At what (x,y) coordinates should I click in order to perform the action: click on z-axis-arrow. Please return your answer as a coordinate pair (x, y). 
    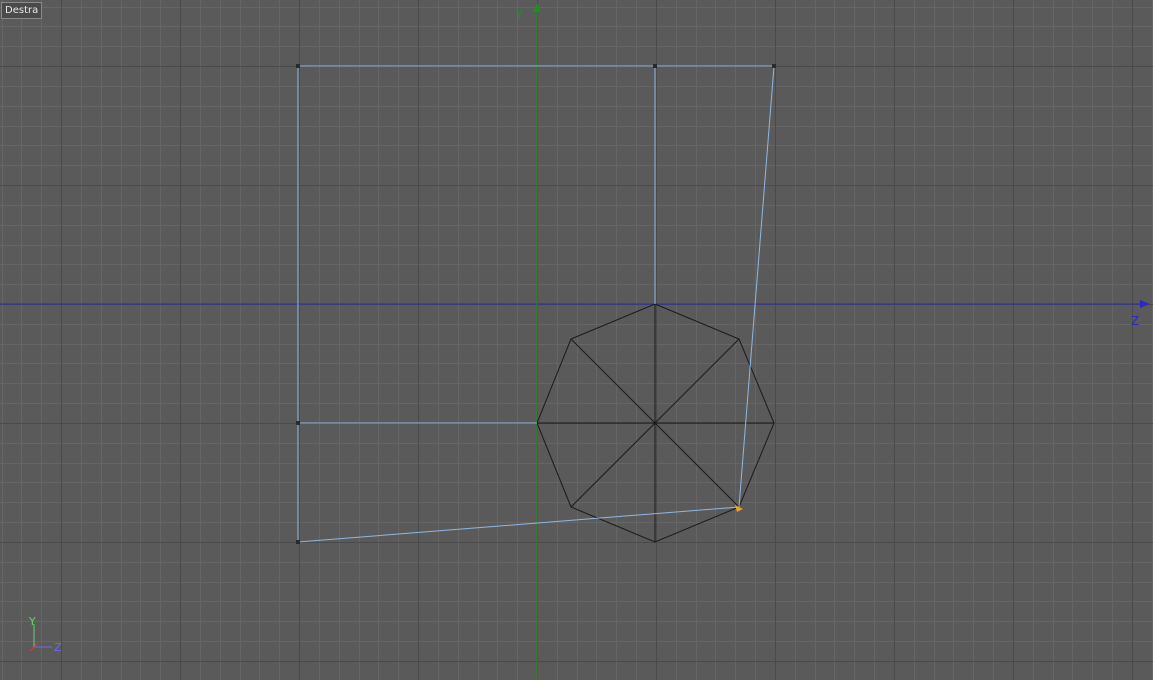
    Looking at the image, I should click on (1145, 304).